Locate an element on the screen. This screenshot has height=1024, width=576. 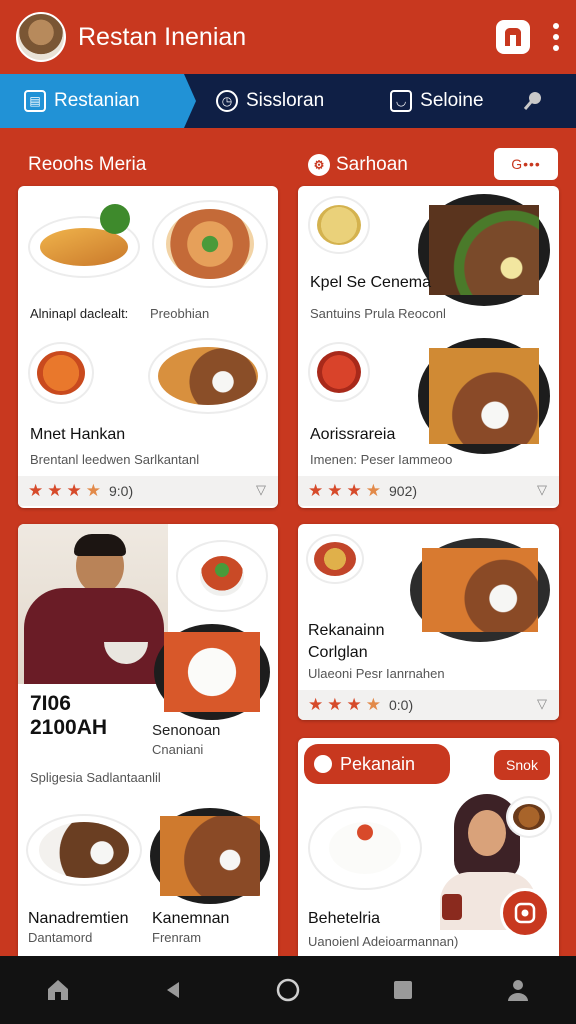
rating-text: 9:0) is located at coordinates (121, 491).